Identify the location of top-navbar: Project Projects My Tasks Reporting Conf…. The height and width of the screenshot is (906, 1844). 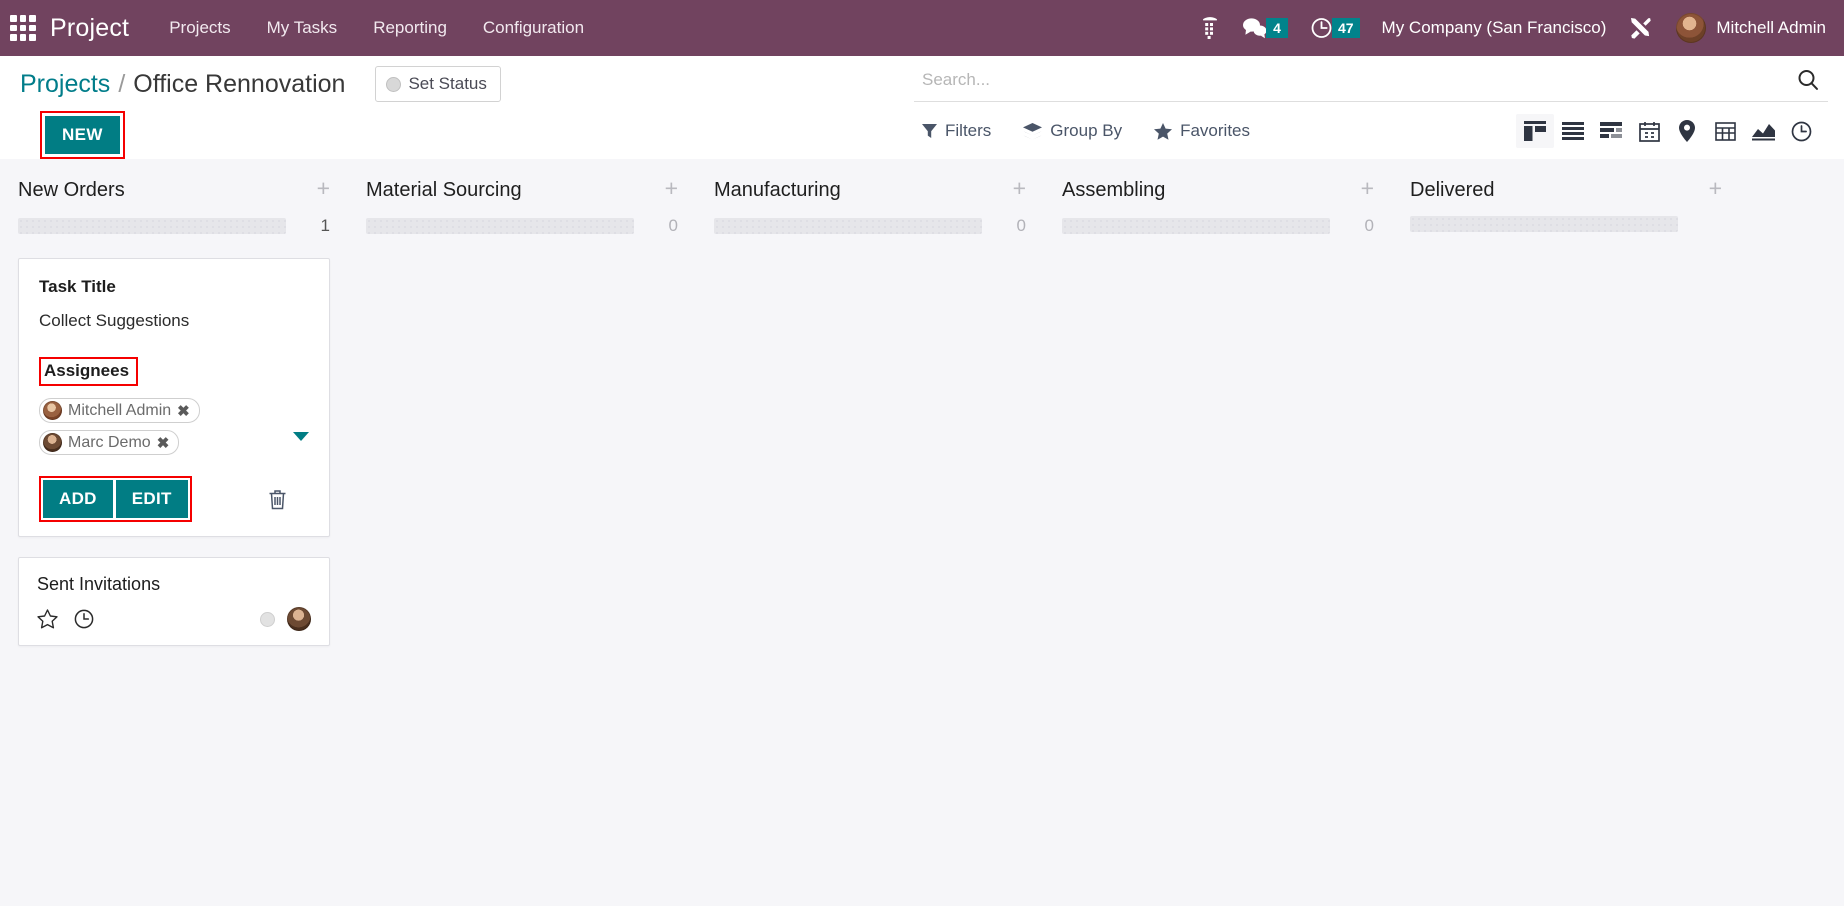
(922, 28).